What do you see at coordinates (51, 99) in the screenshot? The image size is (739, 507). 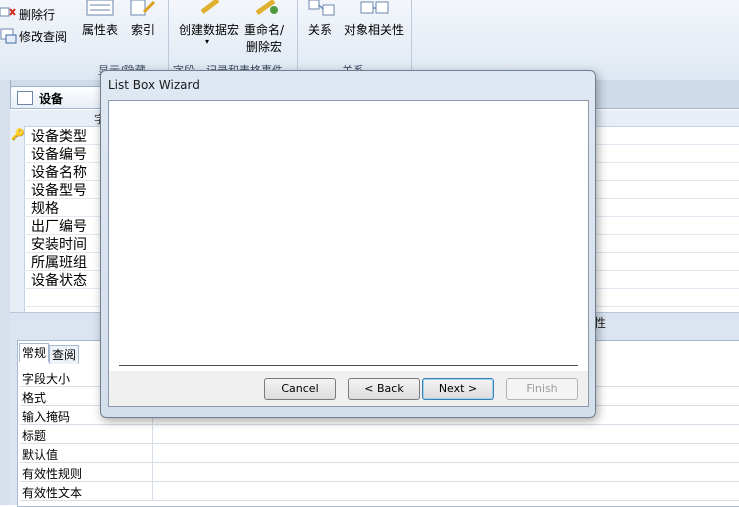 I see `document-tab-title: 设备` at bounding box center [51, 99].